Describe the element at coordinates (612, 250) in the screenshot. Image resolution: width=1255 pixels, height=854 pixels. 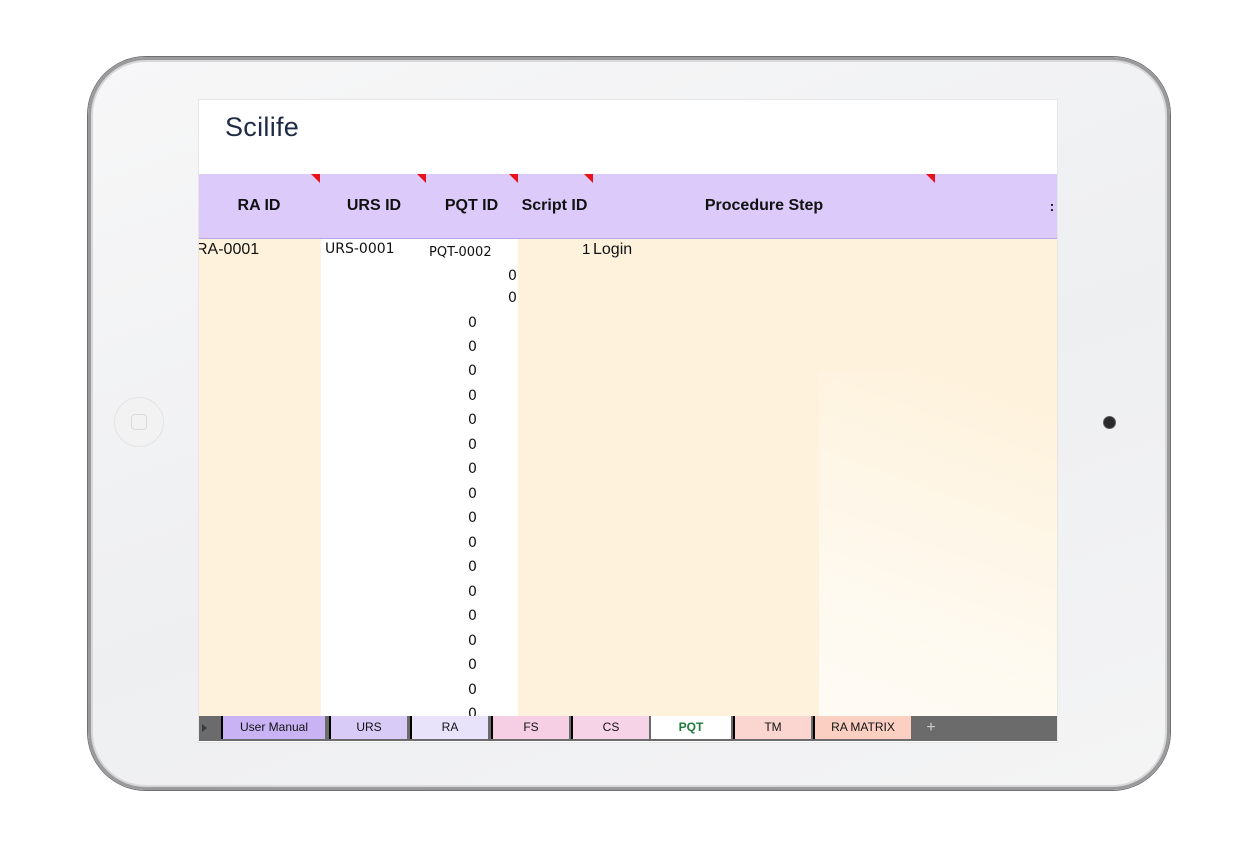
I see `cell-procedure-step: Login` at that location.